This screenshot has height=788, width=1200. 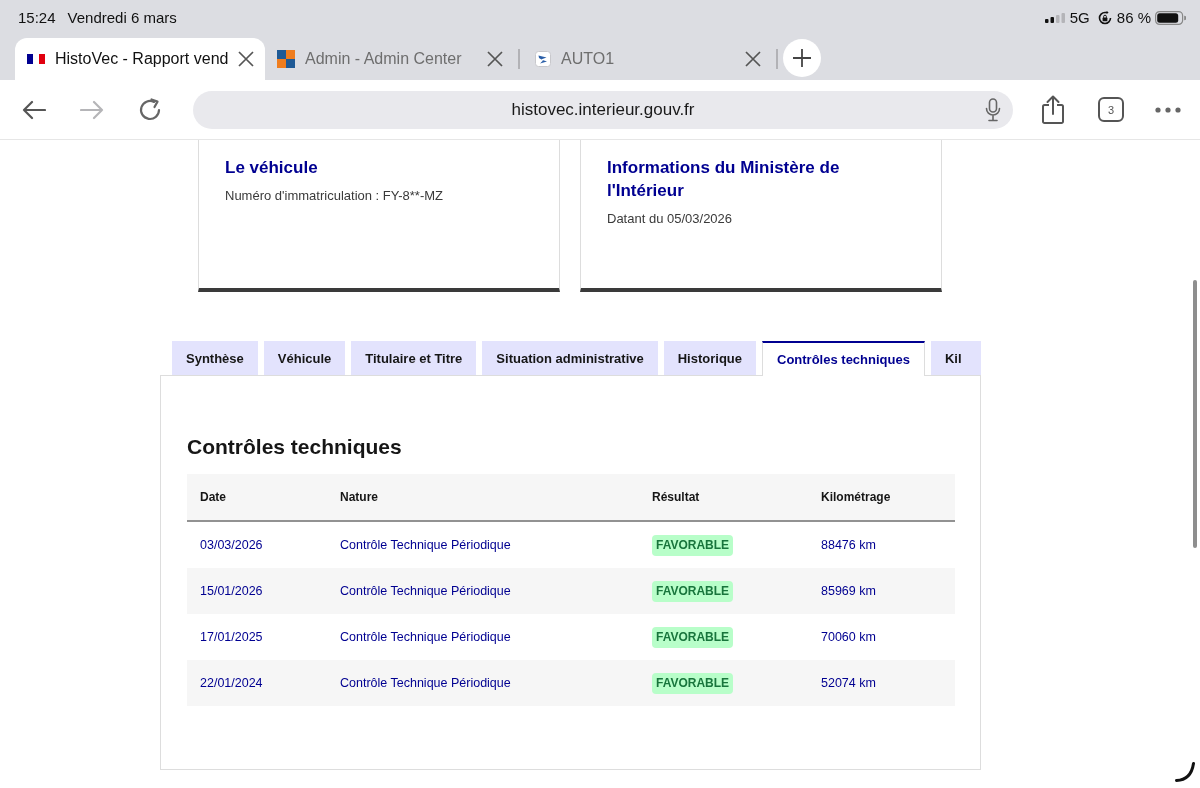 What do you see at coordinates (670, 219) in the screenshot?
I see `card-text: Datant du 05/03/2026` at bounding box center [670, 219].